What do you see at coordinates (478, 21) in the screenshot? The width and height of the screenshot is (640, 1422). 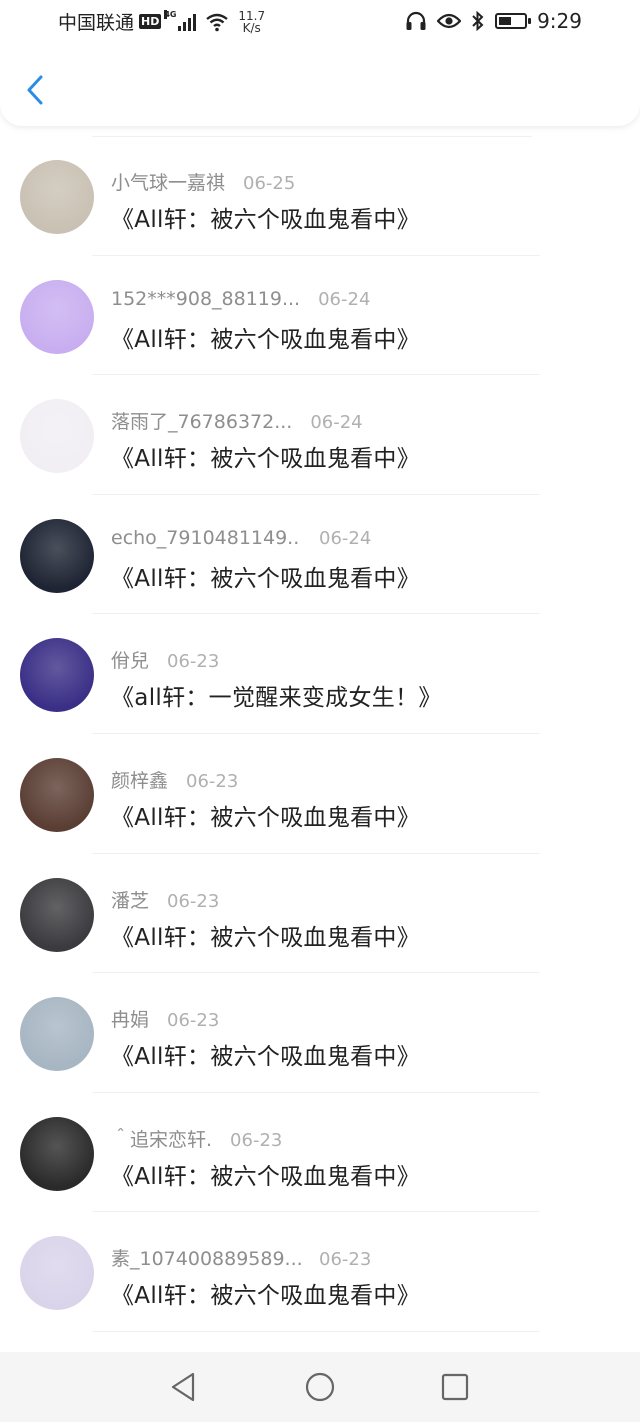 I see `bluetooth-icon` at bounding box center [478, 21].